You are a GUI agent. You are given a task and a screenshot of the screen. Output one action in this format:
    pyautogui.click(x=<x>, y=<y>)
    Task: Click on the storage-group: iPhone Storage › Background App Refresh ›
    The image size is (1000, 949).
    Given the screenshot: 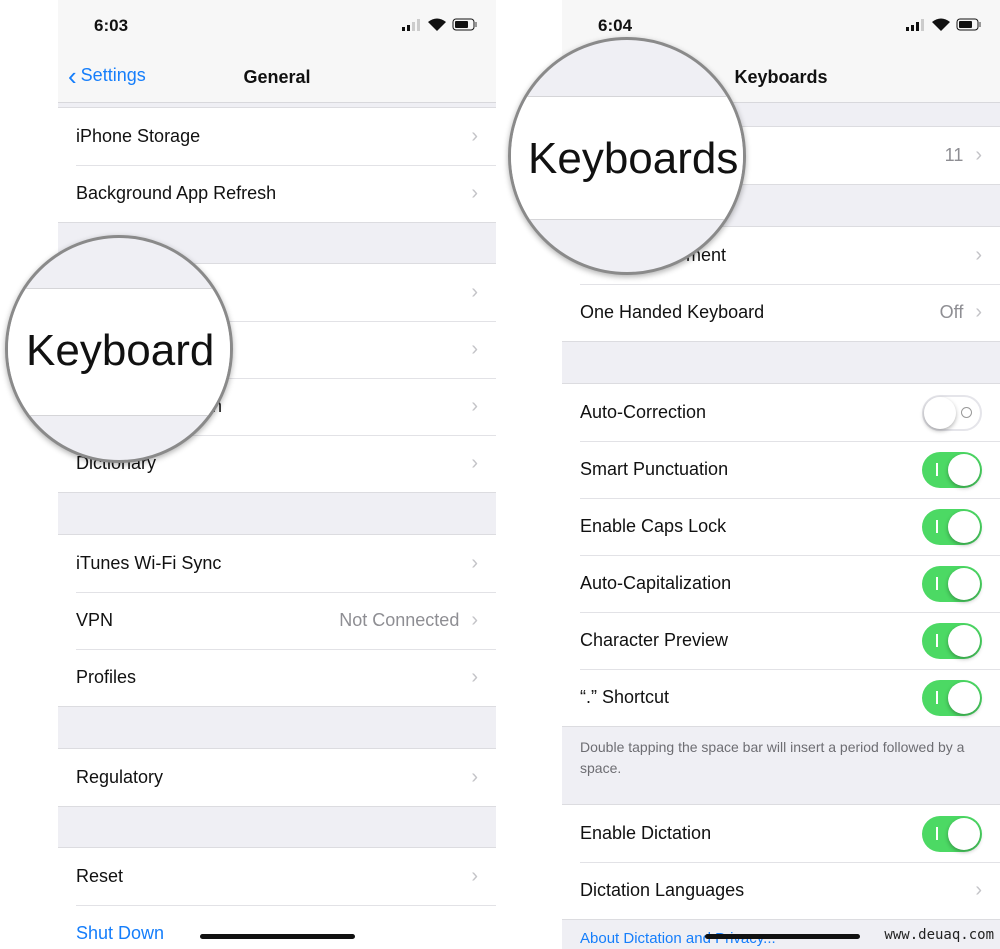 What is the action you would take?
    pyautogui.click(x=277, y=165)
    